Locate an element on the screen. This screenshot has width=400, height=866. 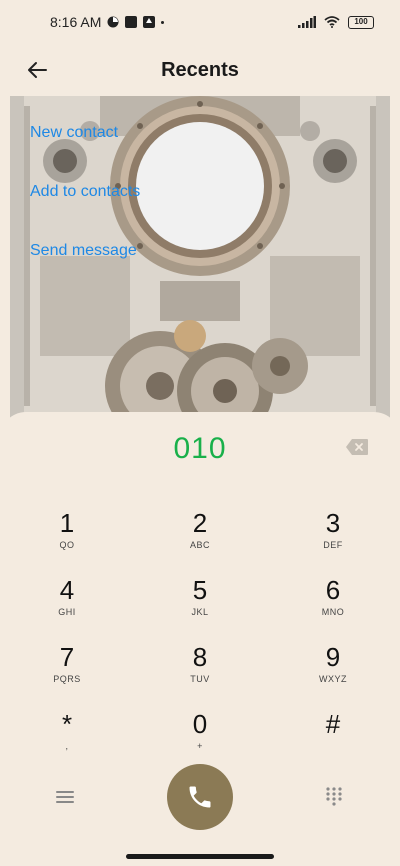
key-digit: 3 is located at coordinates (333, 523).